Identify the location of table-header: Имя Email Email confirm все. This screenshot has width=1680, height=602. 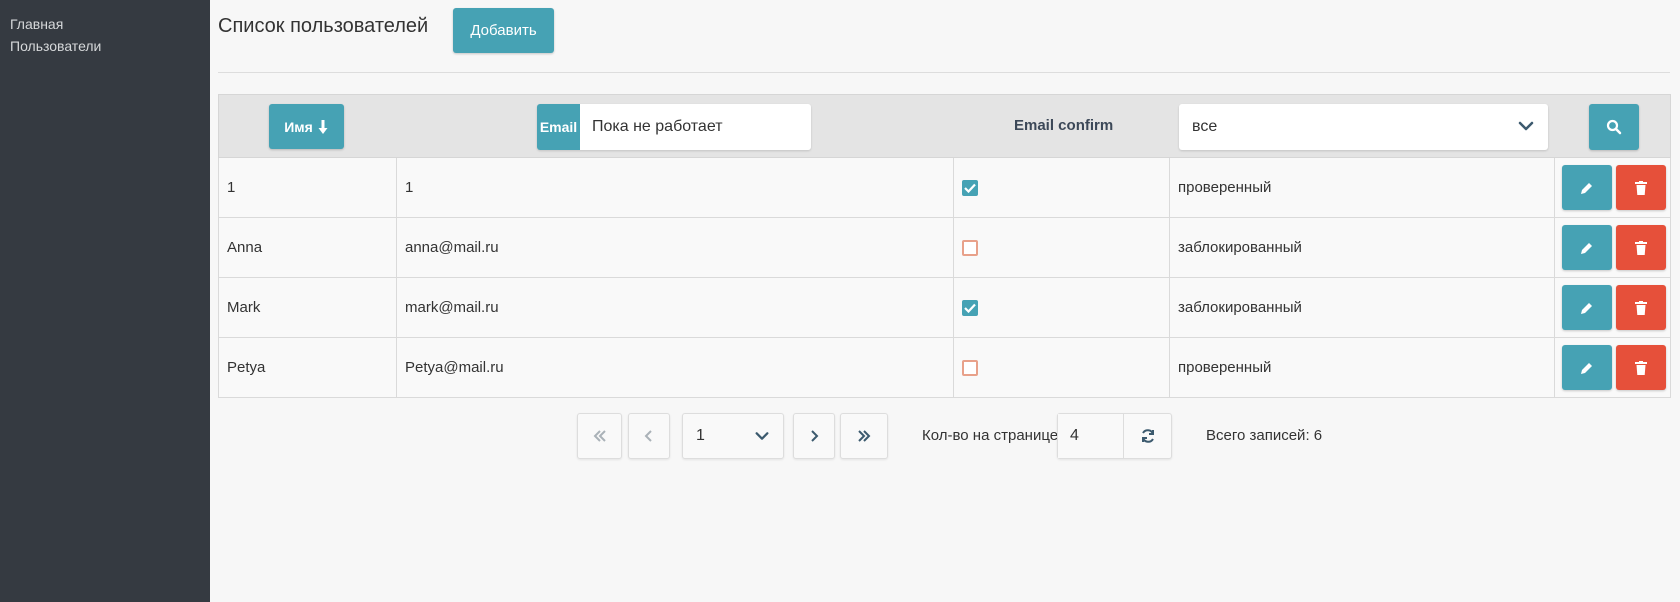
(944, 126).